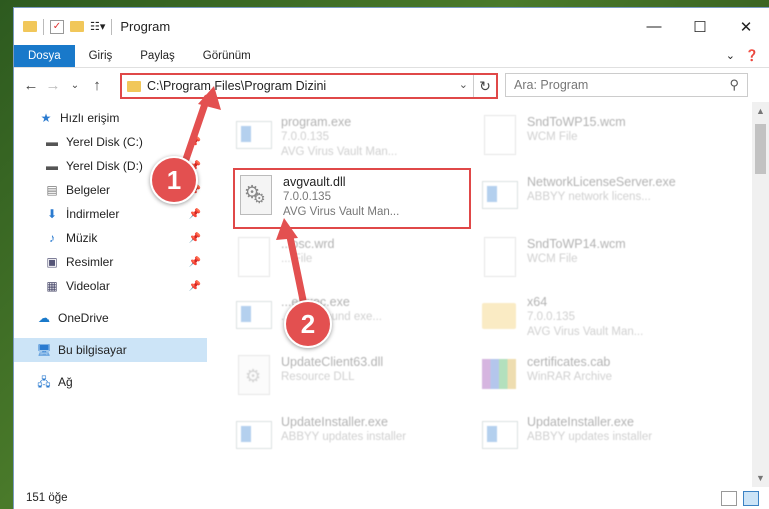 Image resolution: width=769 pixels, height=509 pixels. I want to click on refresh-icon: ↻, so click(484, 86).